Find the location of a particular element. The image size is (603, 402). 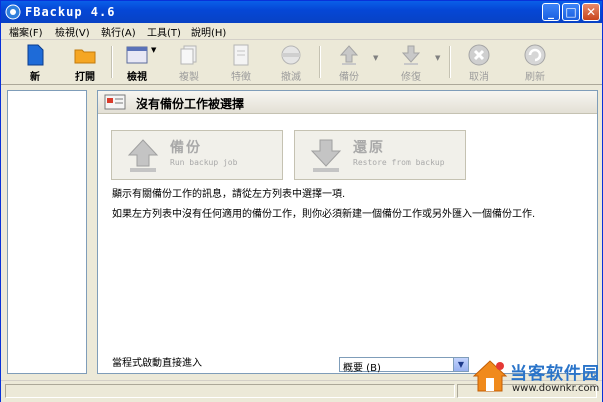

restore-title: 還原 is located at coordinates (369, 148).